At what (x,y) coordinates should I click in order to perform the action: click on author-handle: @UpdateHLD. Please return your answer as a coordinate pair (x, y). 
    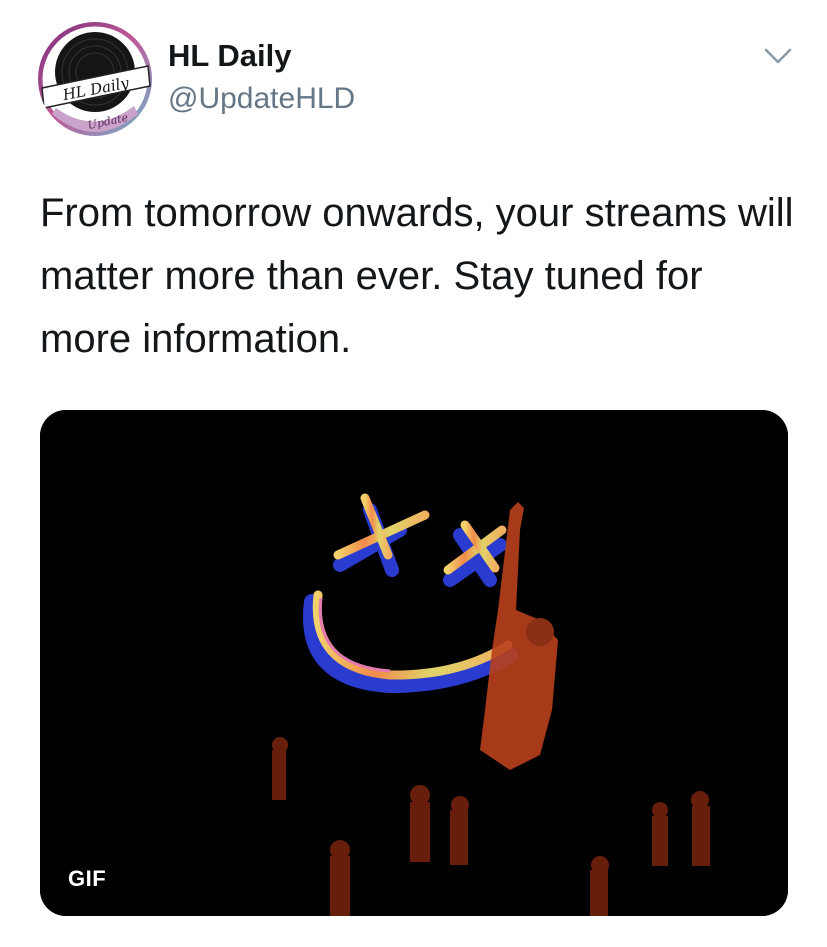
    Looking at the image, I should click on (261, 99).